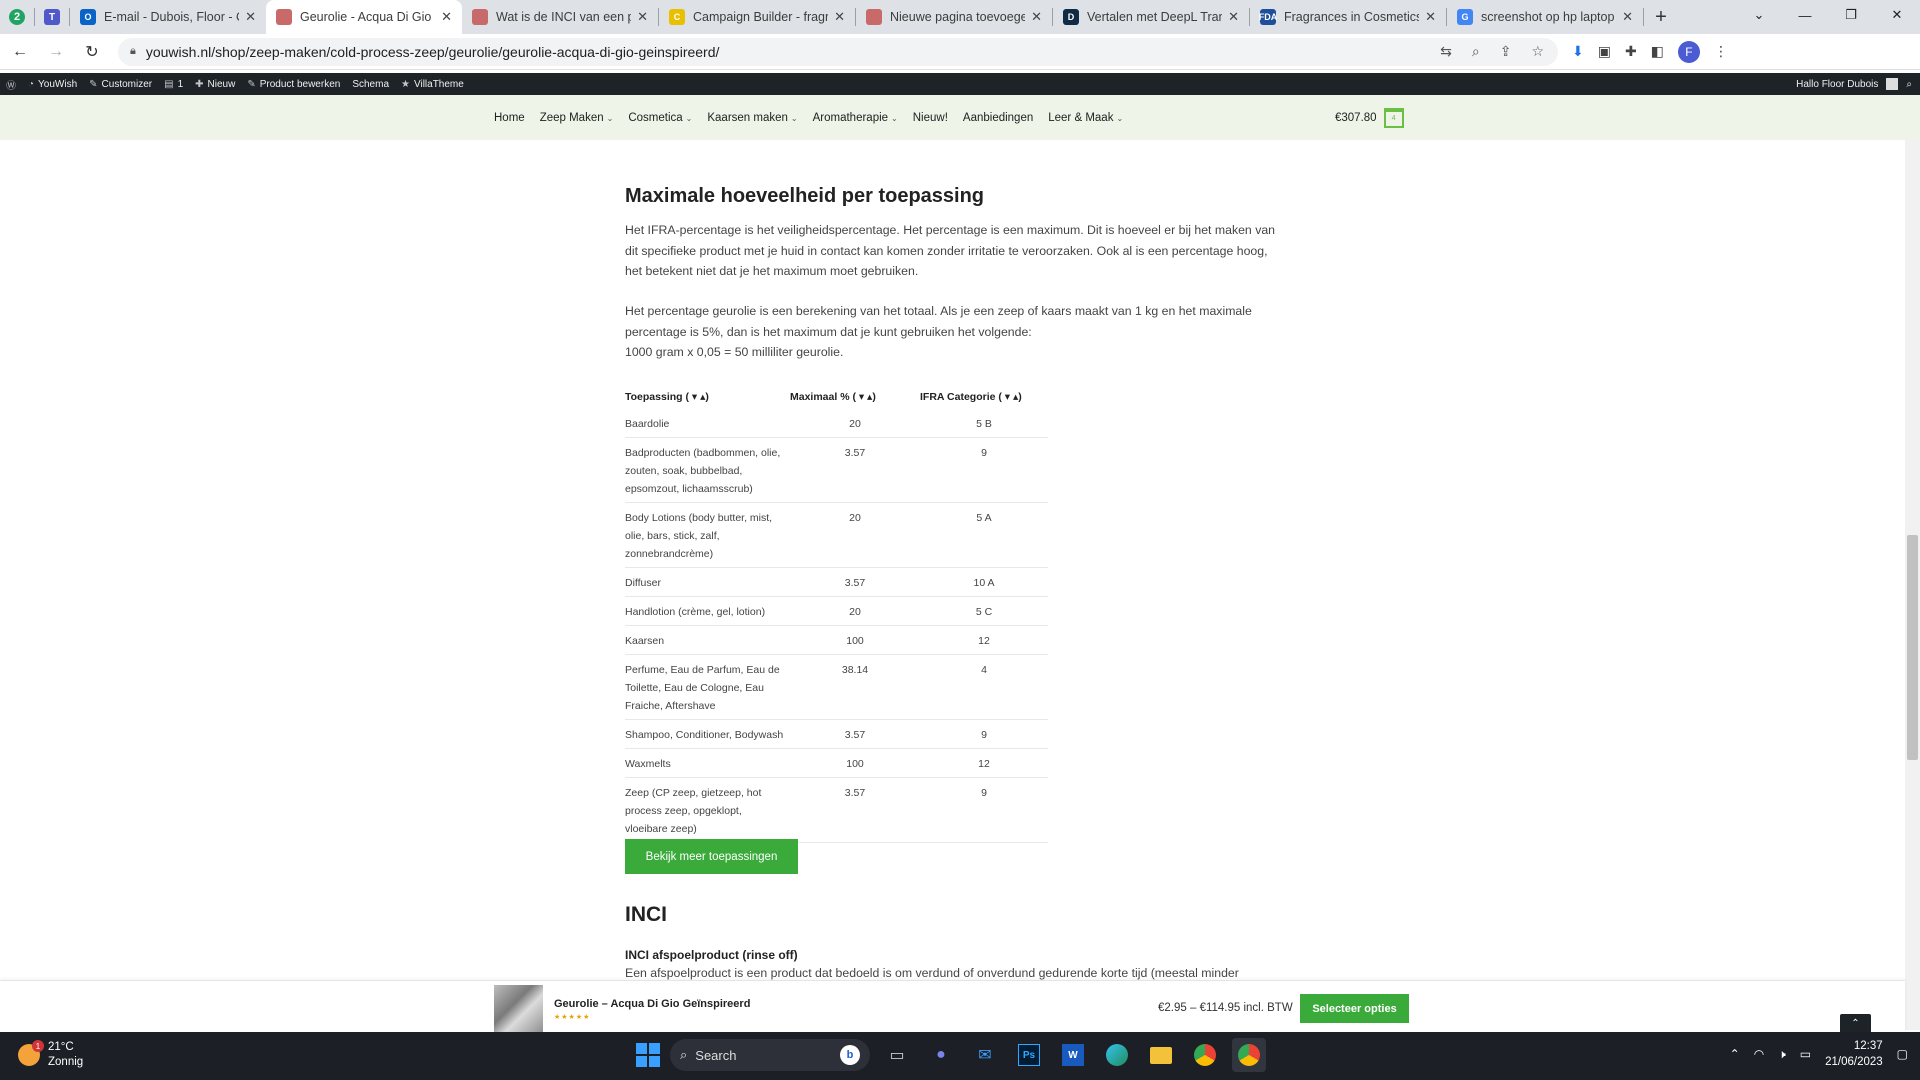 This screenshot has width=1920, height=1080. I want to click on extensions-puzzle-icon: ✚, so click(1631, 51).